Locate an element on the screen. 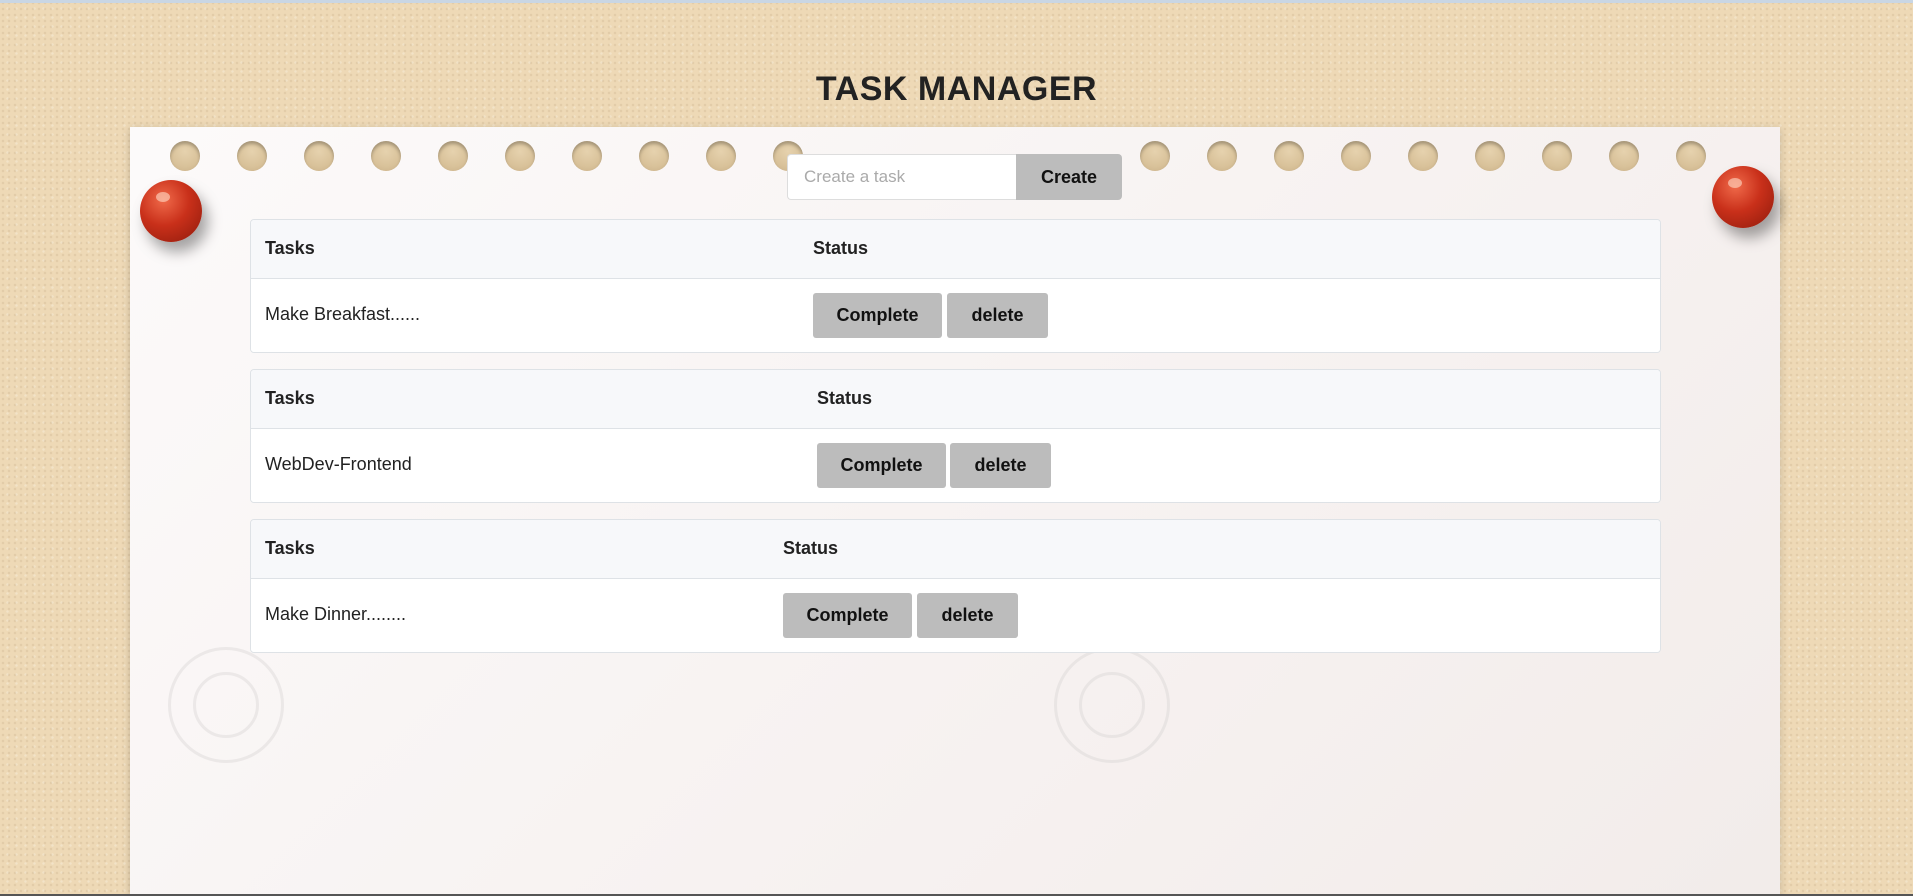 This screenshot has width=1913, height=896. create-task-form: Create is located at coordinates (954, 177).